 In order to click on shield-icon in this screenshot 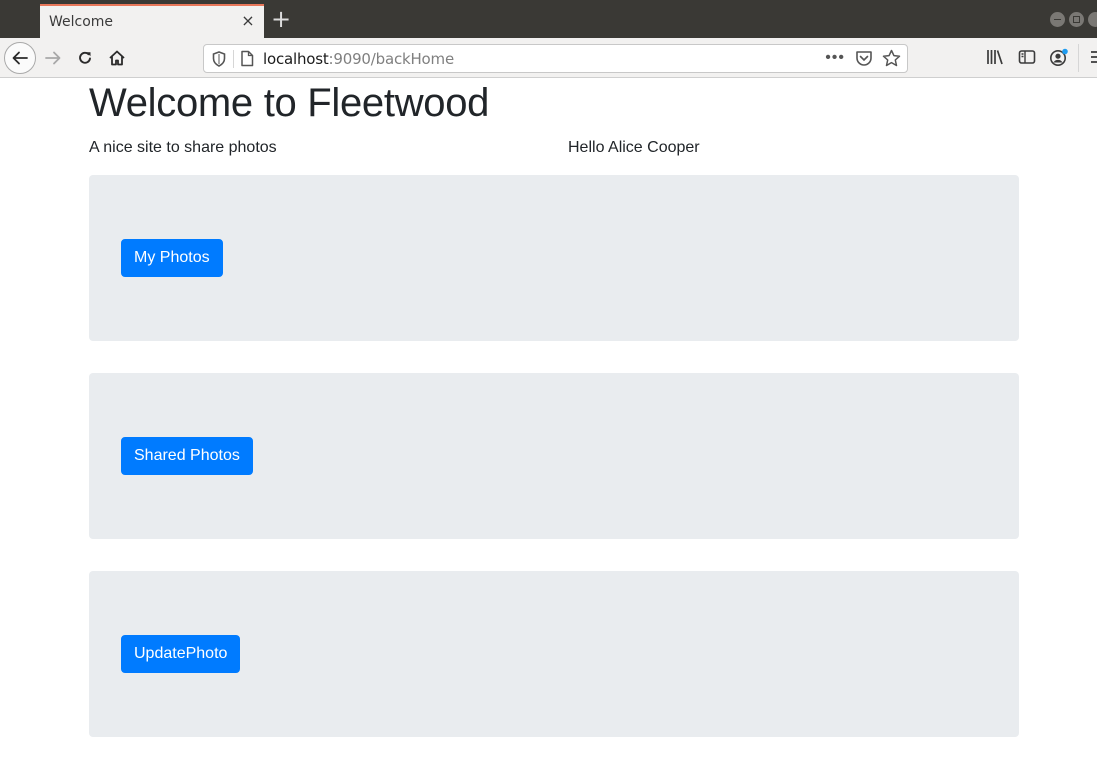, I will do `click(219, 61)`.